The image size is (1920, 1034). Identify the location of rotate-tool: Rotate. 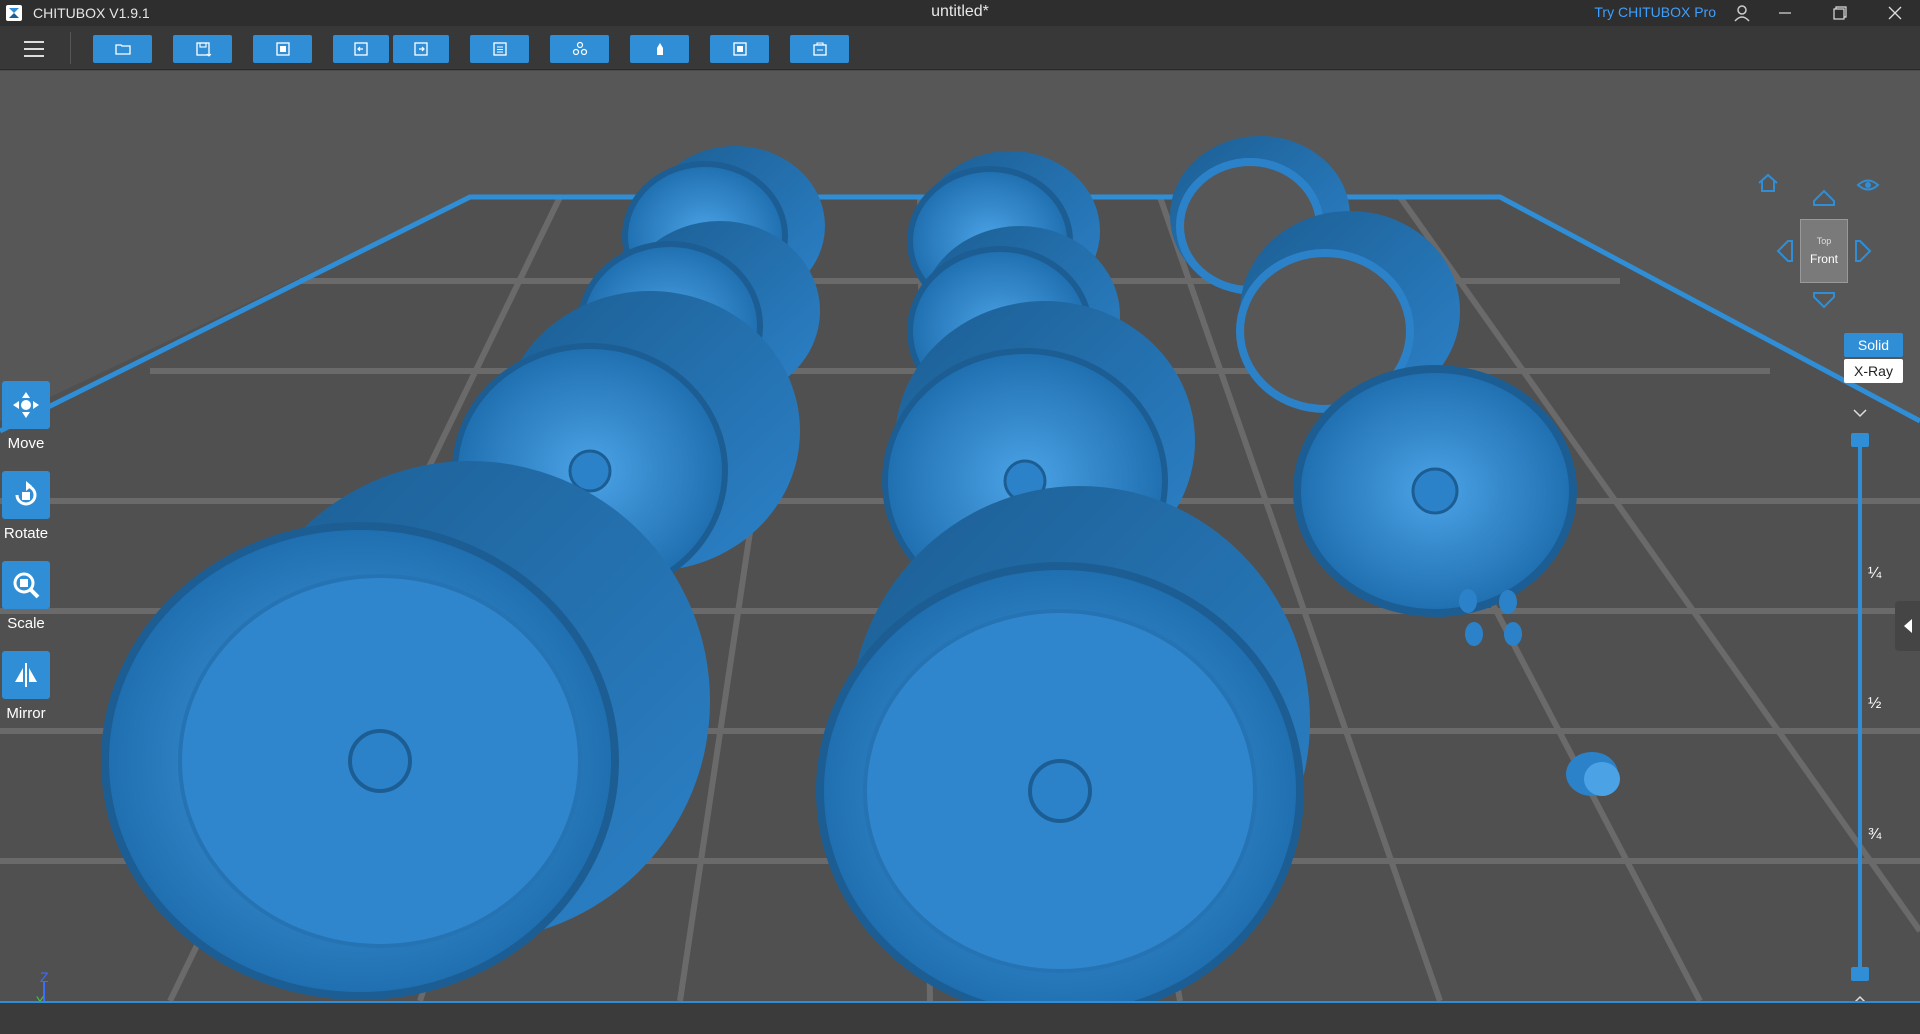
(26, 515).